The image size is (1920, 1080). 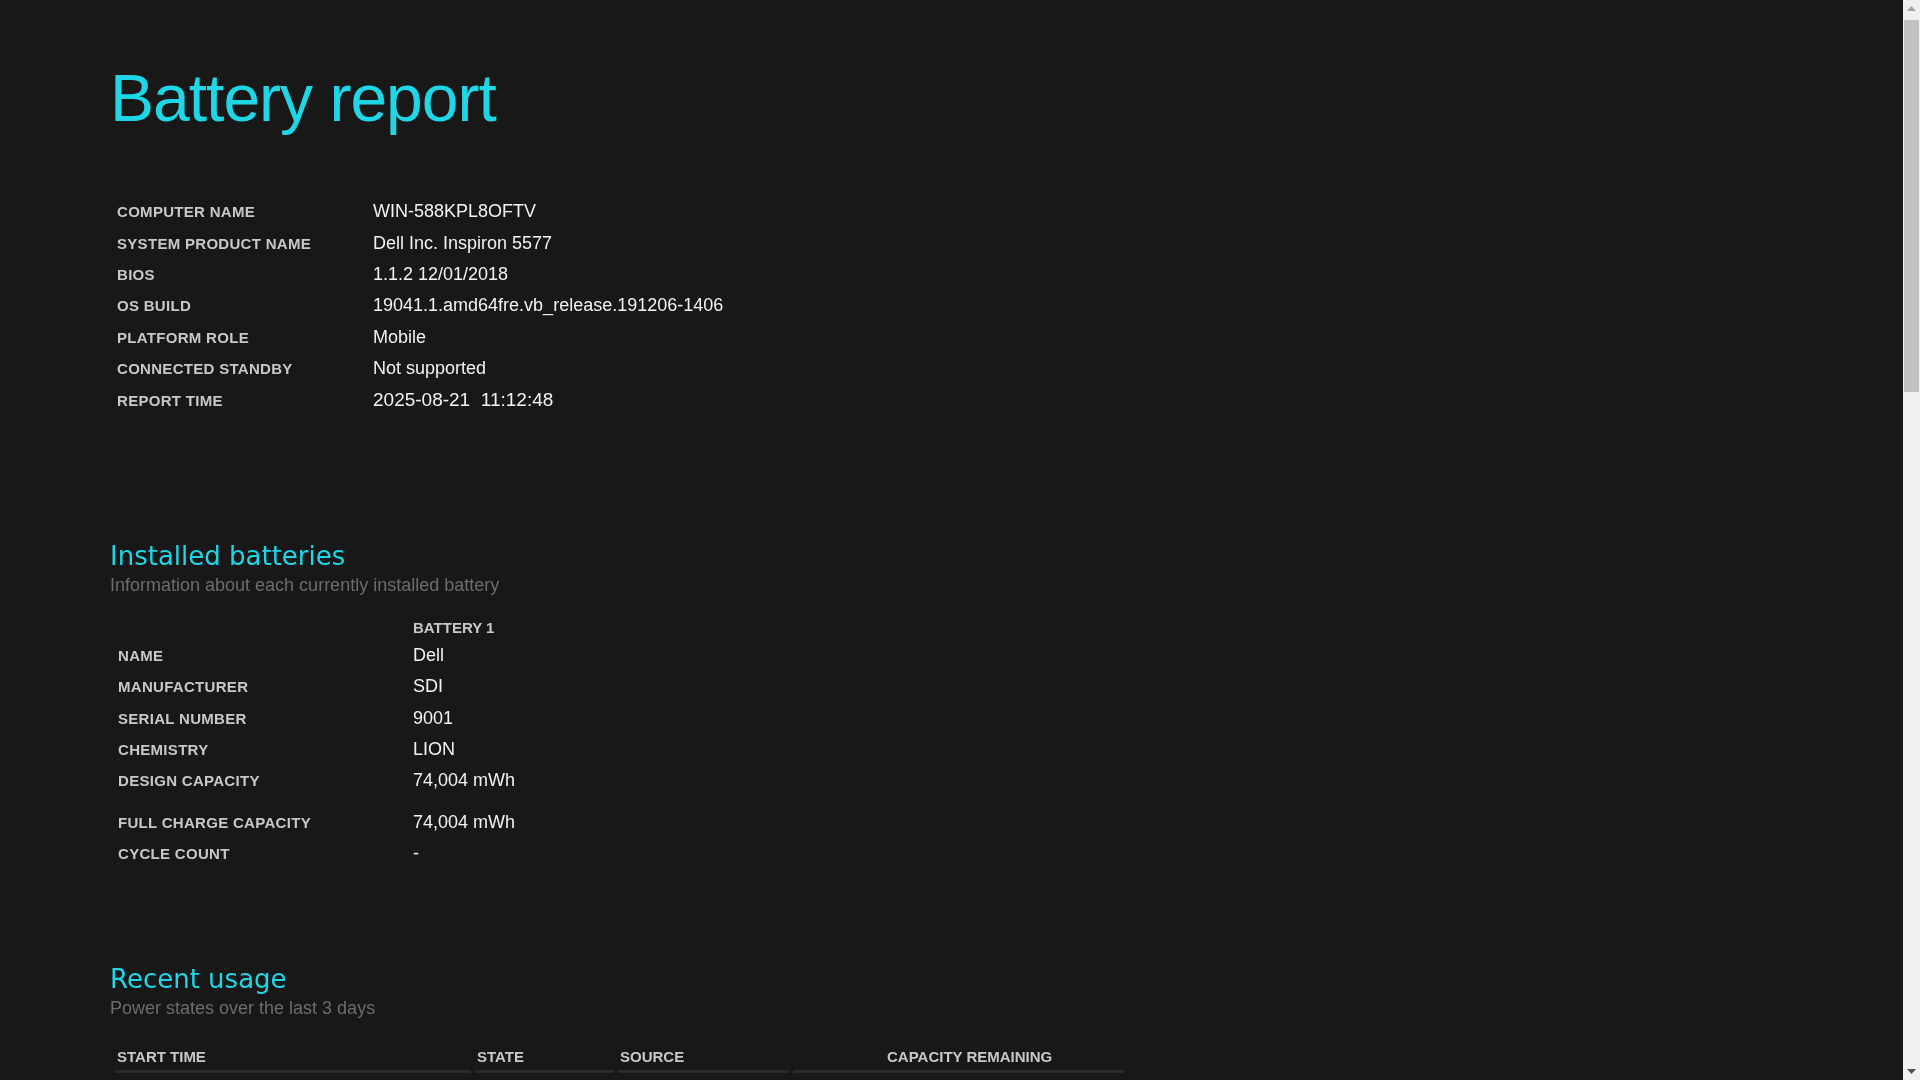 What do you see at coordinates (544, 1058) in the screenshot?
I see `column-header: STATE` at bounding box center [544, 1058].